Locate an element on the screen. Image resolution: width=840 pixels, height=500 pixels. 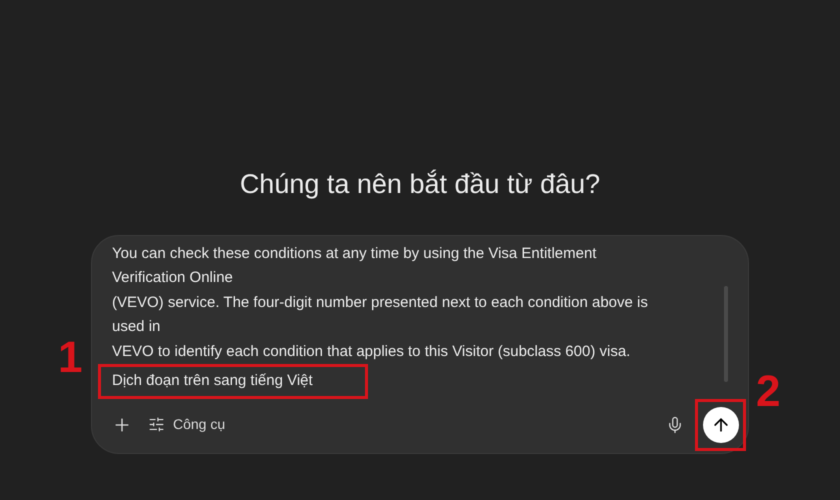
message-line: used in is located at coordinates (136, 327).